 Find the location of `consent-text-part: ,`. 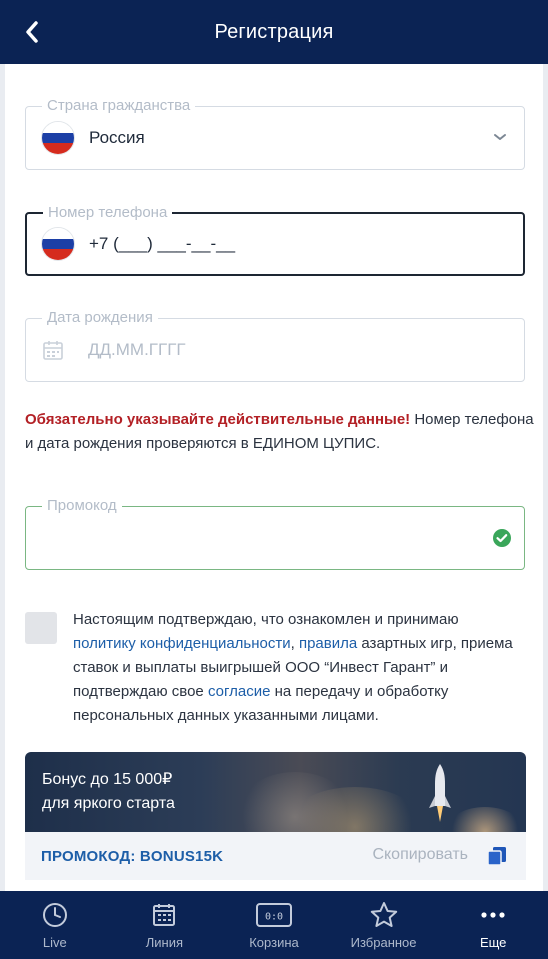

consent-text-part: , is located at coordinates (294, 643).